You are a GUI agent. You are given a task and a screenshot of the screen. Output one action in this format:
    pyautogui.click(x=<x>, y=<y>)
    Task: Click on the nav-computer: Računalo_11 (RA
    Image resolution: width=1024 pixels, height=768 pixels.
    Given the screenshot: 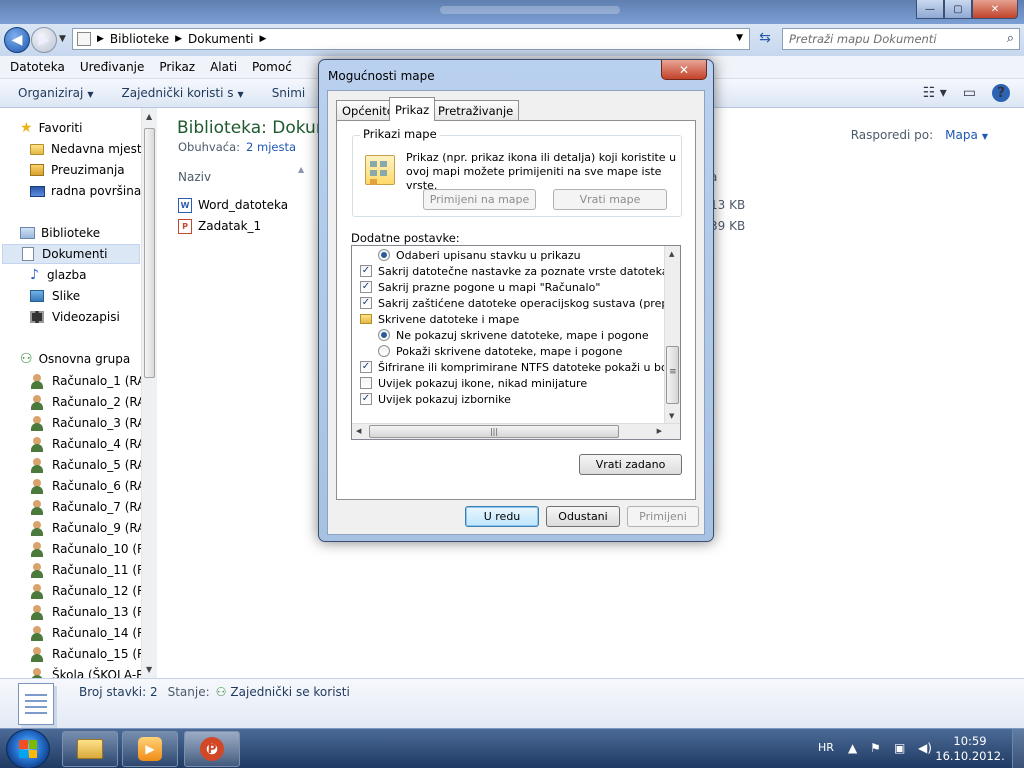 What is the action you would take?
    pyautogui.click(x=91, y=570)
    